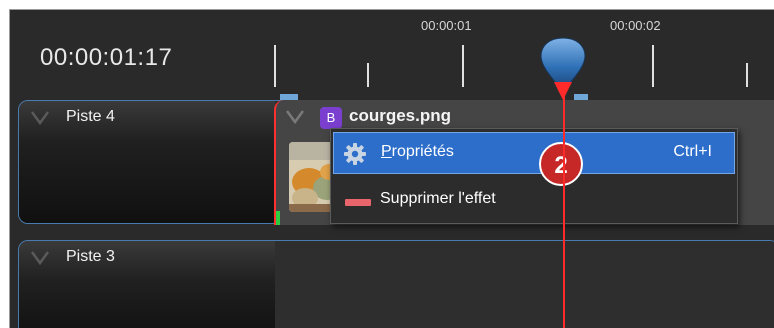 The image size is (774, 328). Describe the element at coordinates (561, 164) in the screenshot. I see `step-number-badge: 2` at that location.